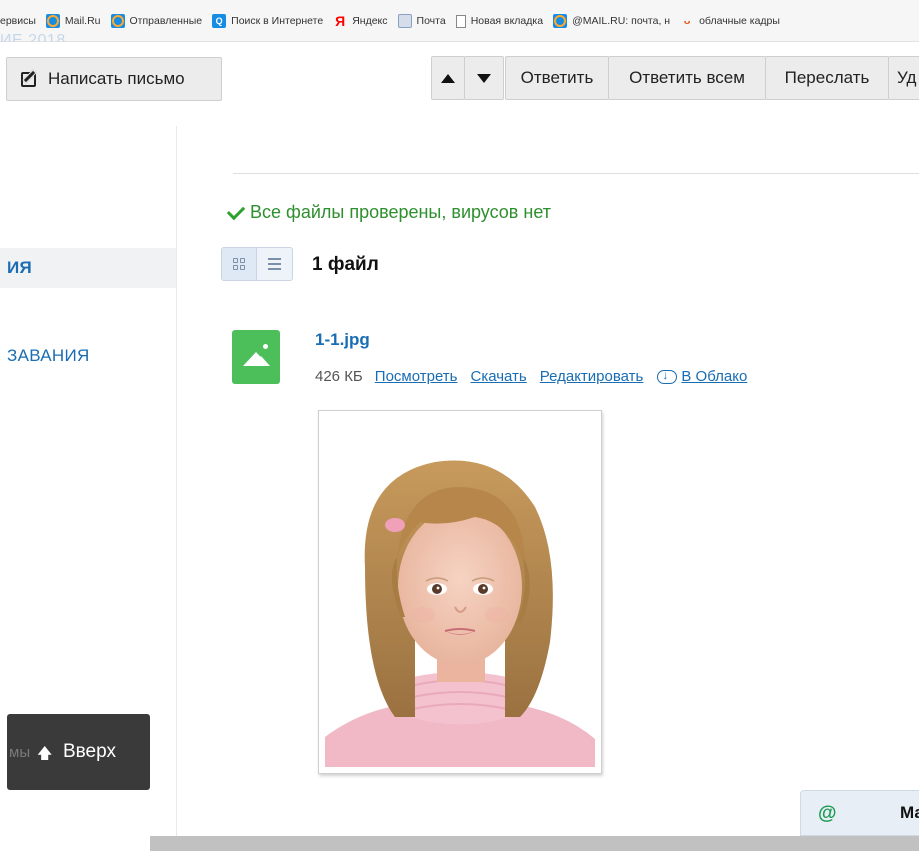 Image resolution: width=919 pixels, height=851 pixels. I want to click on attachment-image-preview, so click(460, 592).